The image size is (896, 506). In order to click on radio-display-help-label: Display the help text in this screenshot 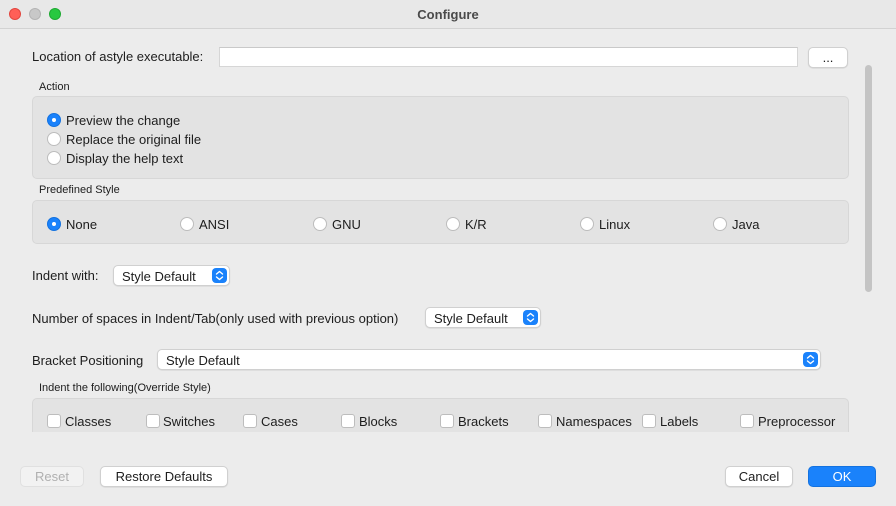, I will do `click(124, 158)`.